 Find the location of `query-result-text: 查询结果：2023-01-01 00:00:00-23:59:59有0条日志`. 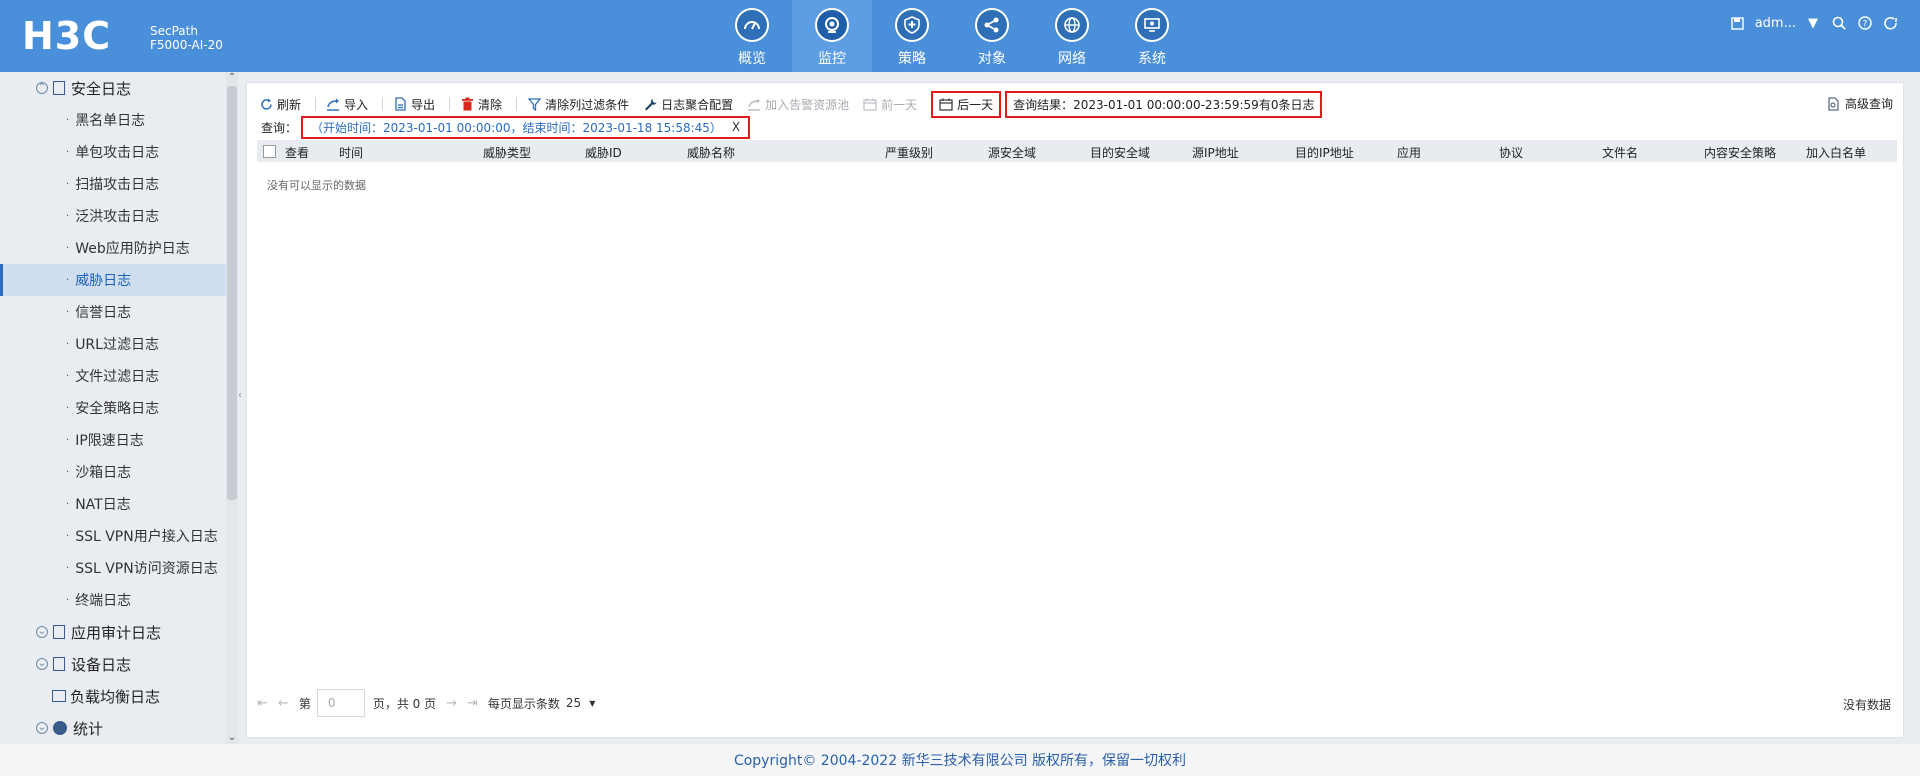

query-result-text: 查询结果：2023-01-01 00:00:00-23:59:59有0条日志 is located at coordinates (1164, 104).